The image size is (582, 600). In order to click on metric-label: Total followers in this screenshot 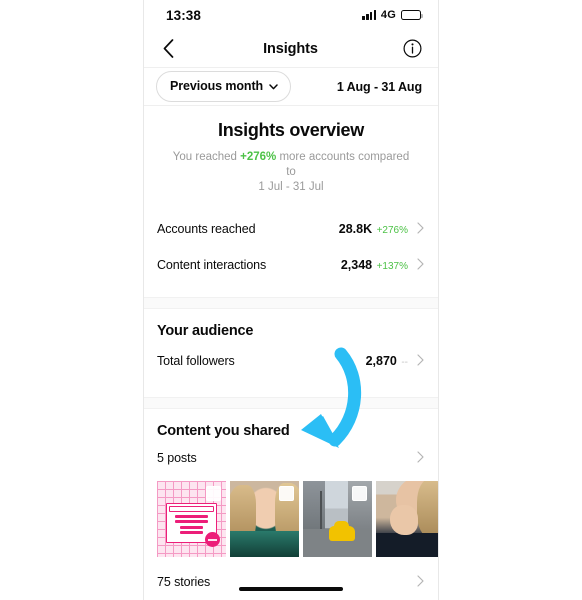, I will do `click(196, 361)`.